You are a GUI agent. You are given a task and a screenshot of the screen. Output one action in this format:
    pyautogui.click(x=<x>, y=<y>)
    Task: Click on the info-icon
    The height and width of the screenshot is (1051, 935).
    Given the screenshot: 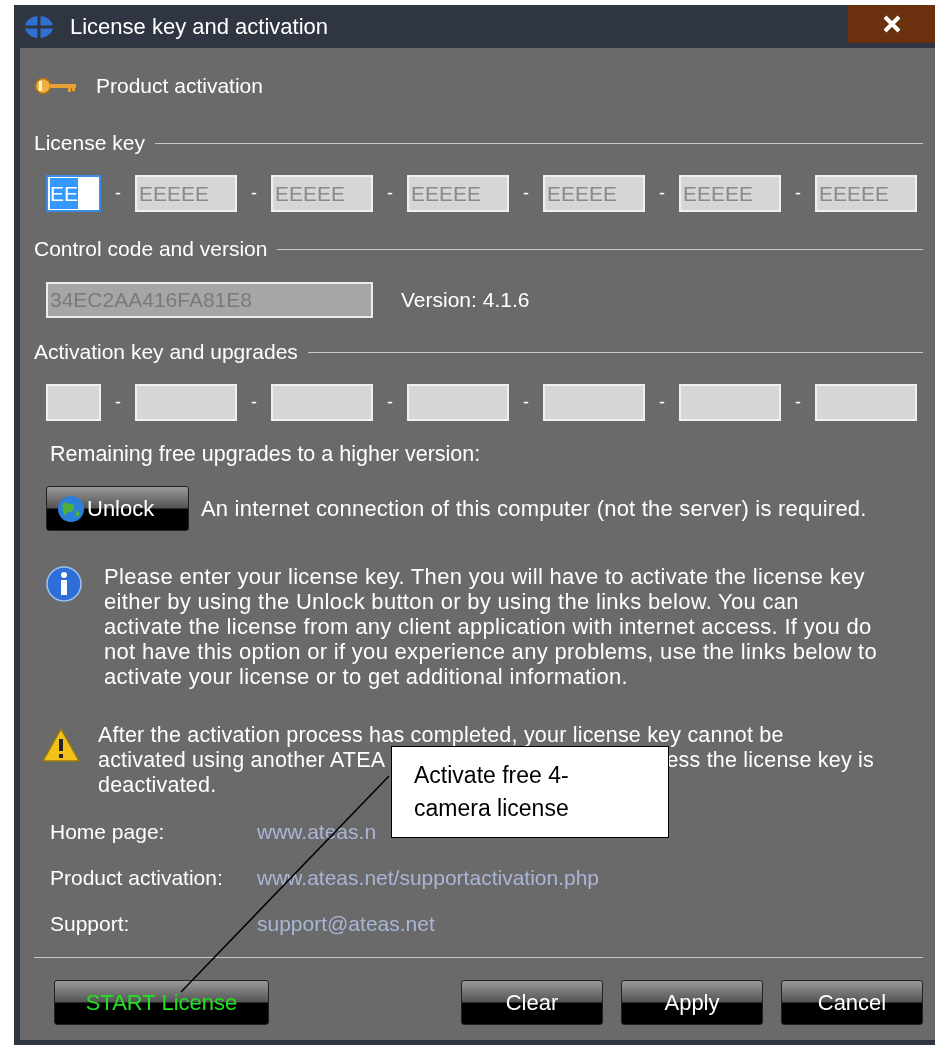 What is the action you would take?
    pyautogui.click(x=64, y=584)
    